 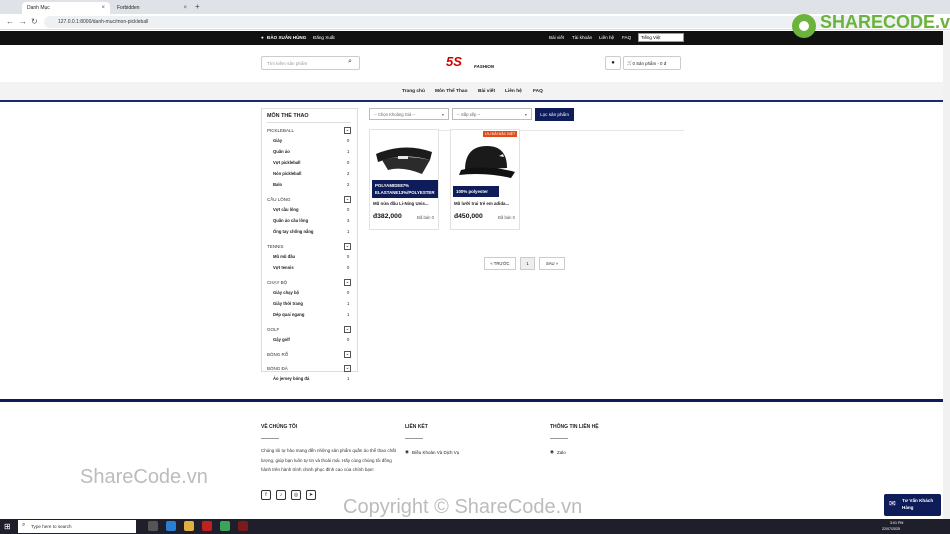 I want to click on new-tab-icon: +, so click(x=197, y=6).